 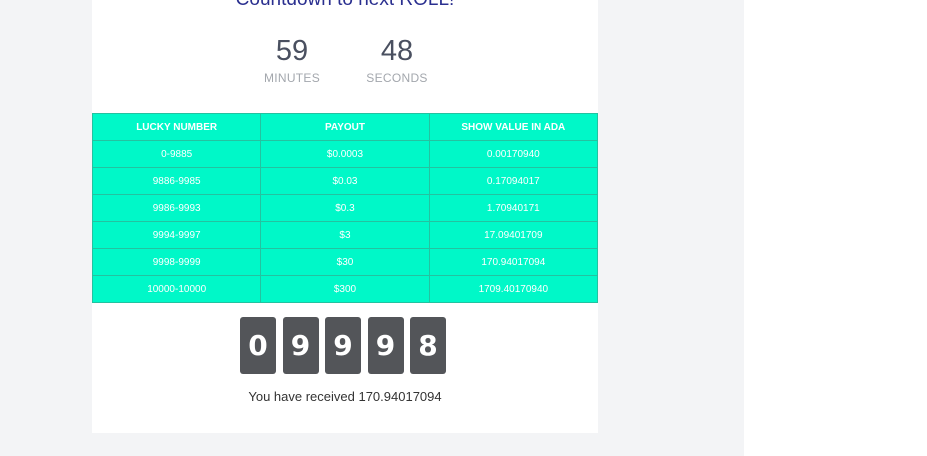 I want to click on received-message: You have received 170.94017094, so click(x=345, y=396).